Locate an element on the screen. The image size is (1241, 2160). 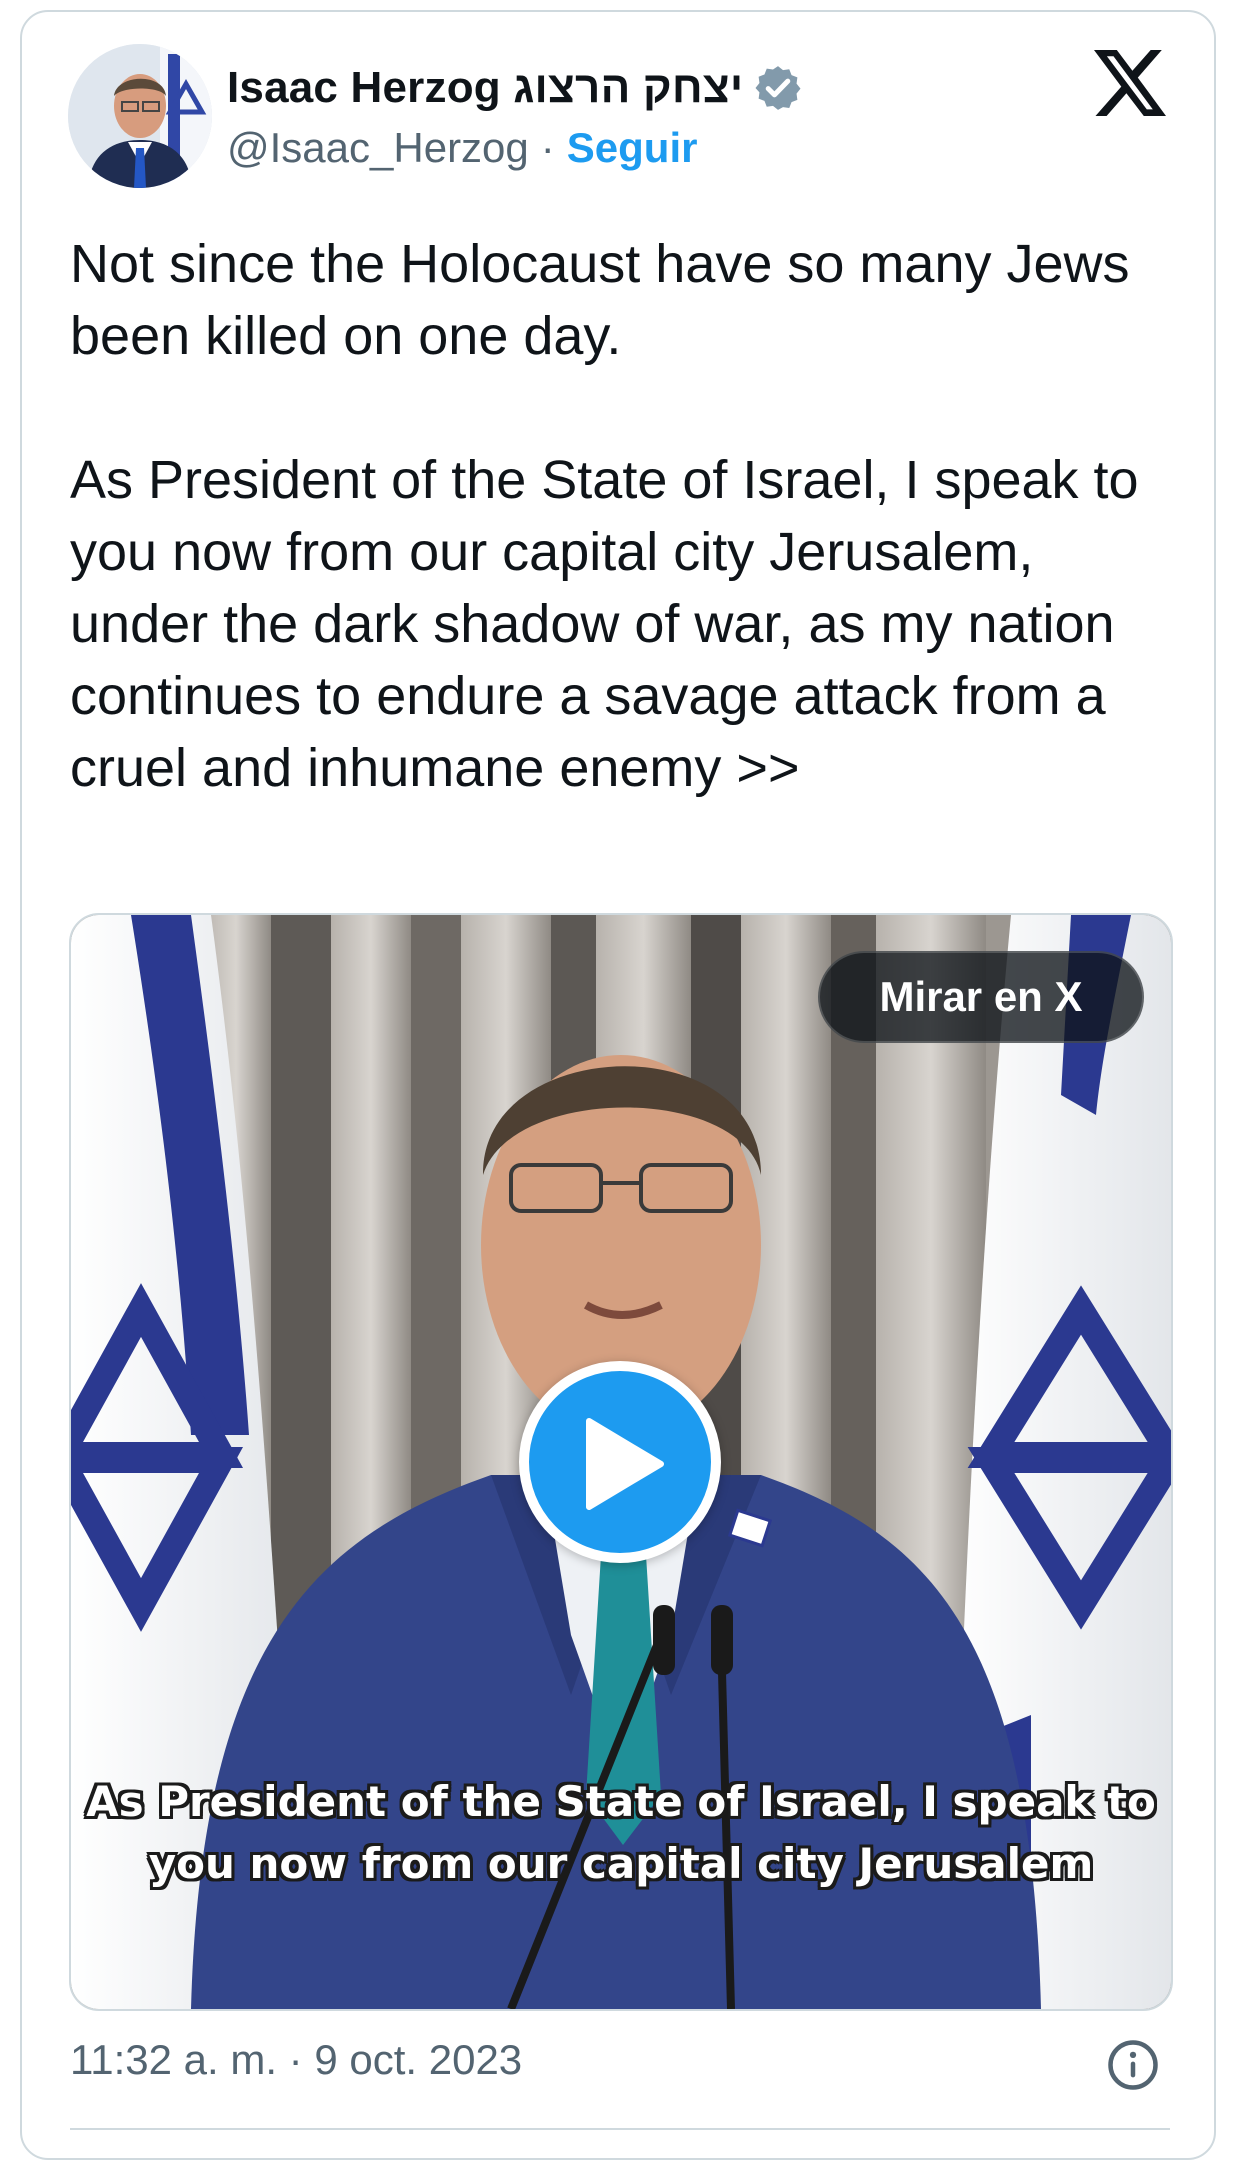
follow-button: Seguir is located at coordinates (632, 148).